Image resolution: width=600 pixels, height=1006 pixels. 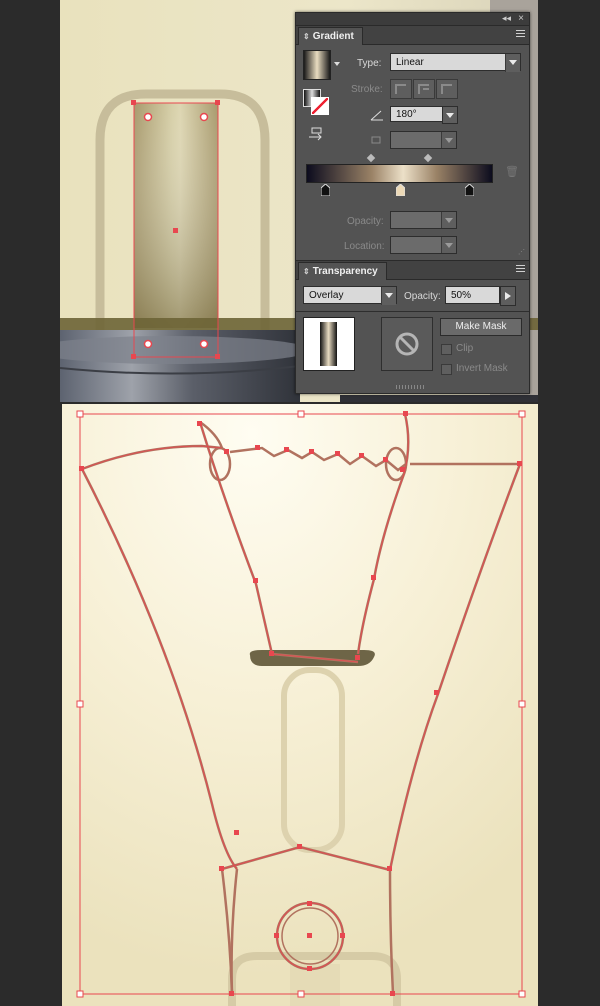 What do you see at coordinates (423, 220) in the screenshot?
I see `gradient-opacity-field` at bounding box center [423, 220].